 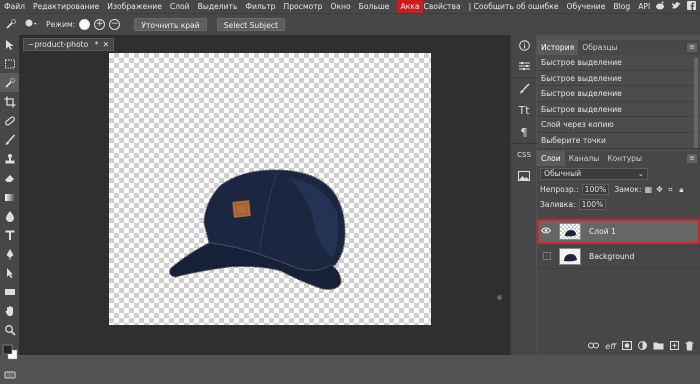 What do you see at coordinates (660, 7) in the screenshot?
I see `reddit-icon` at bounding box center [660, 7].